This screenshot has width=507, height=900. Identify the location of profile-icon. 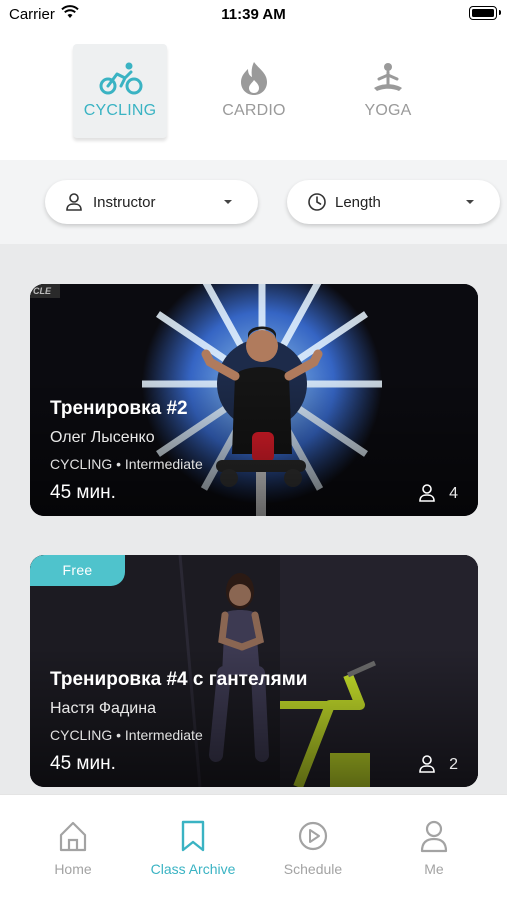
(434, 836).